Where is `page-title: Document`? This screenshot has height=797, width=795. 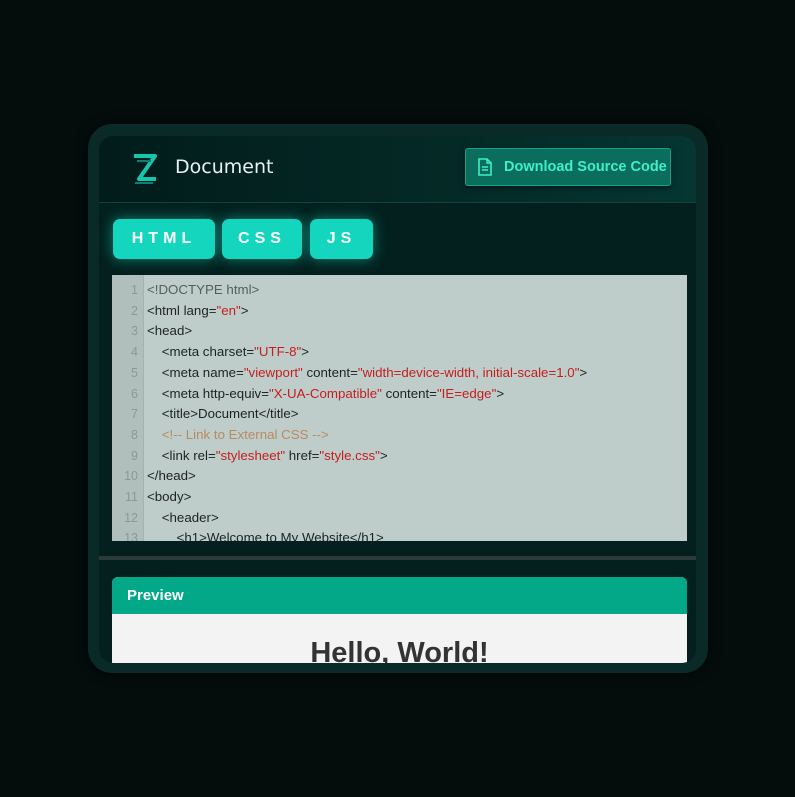
page-title: Document is located at coordinates (224, 167).